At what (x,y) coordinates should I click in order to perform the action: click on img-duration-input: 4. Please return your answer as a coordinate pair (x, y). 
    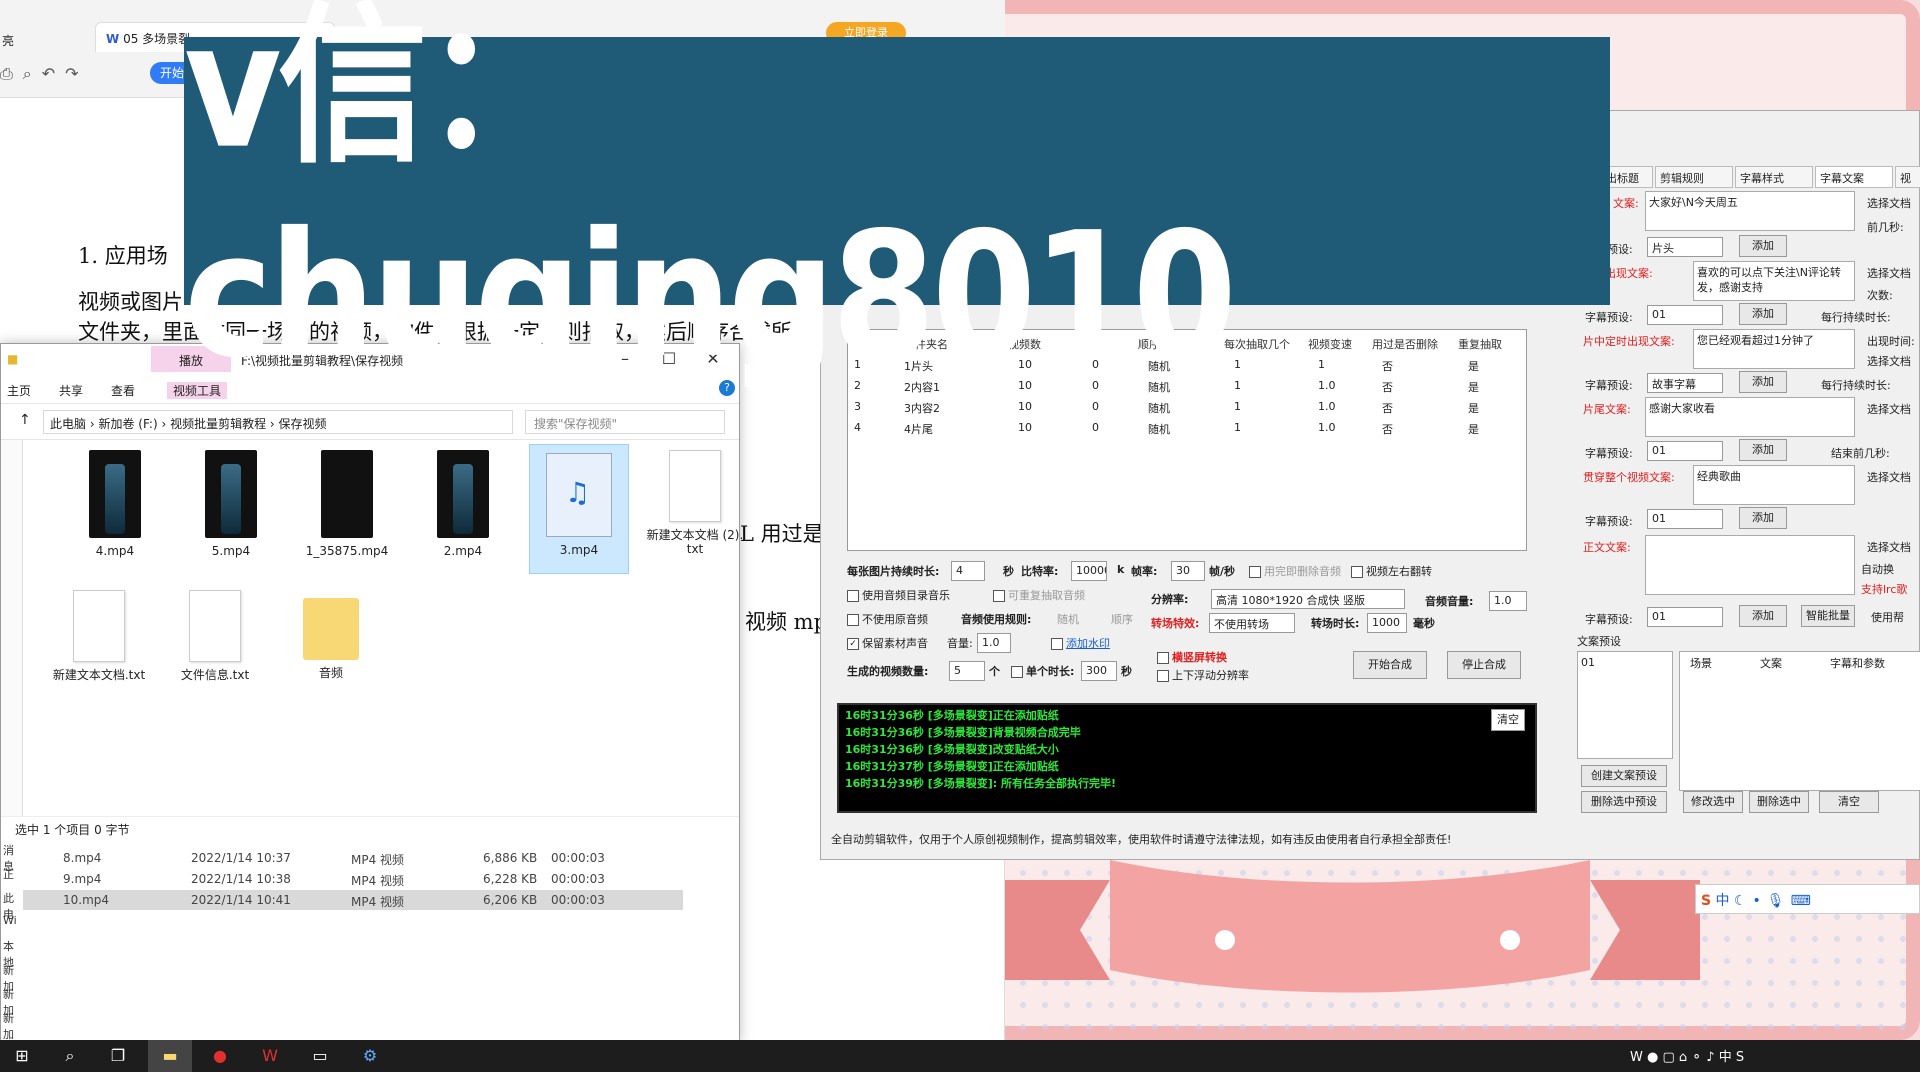
    Looking at the image, I should click on (968, 571).